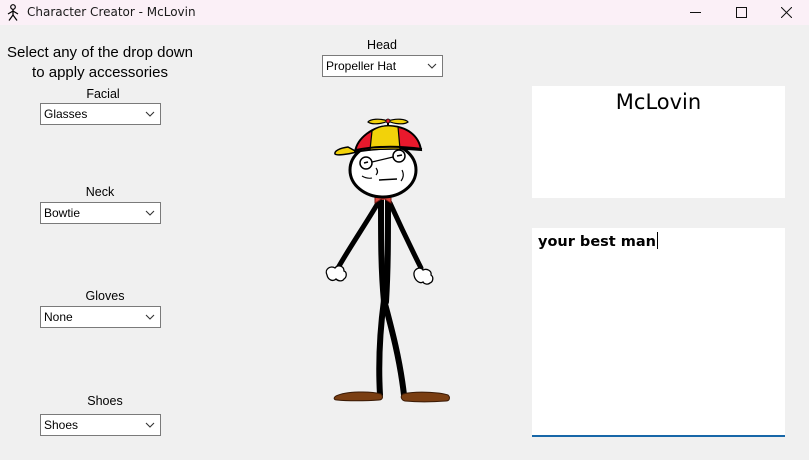 Image resolution: width=809 pixels, height=460 pixels. I want to click on close-button, so click(786, 12).